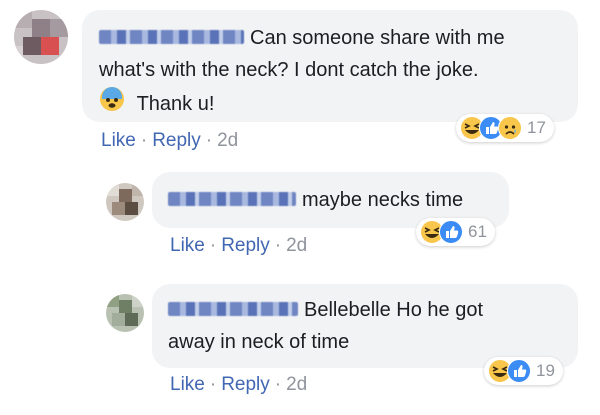 The image size is (600, 415). Describe the element at coordinates (536, 127) in the screenshot. I see `reaction-count: 17` at that location.